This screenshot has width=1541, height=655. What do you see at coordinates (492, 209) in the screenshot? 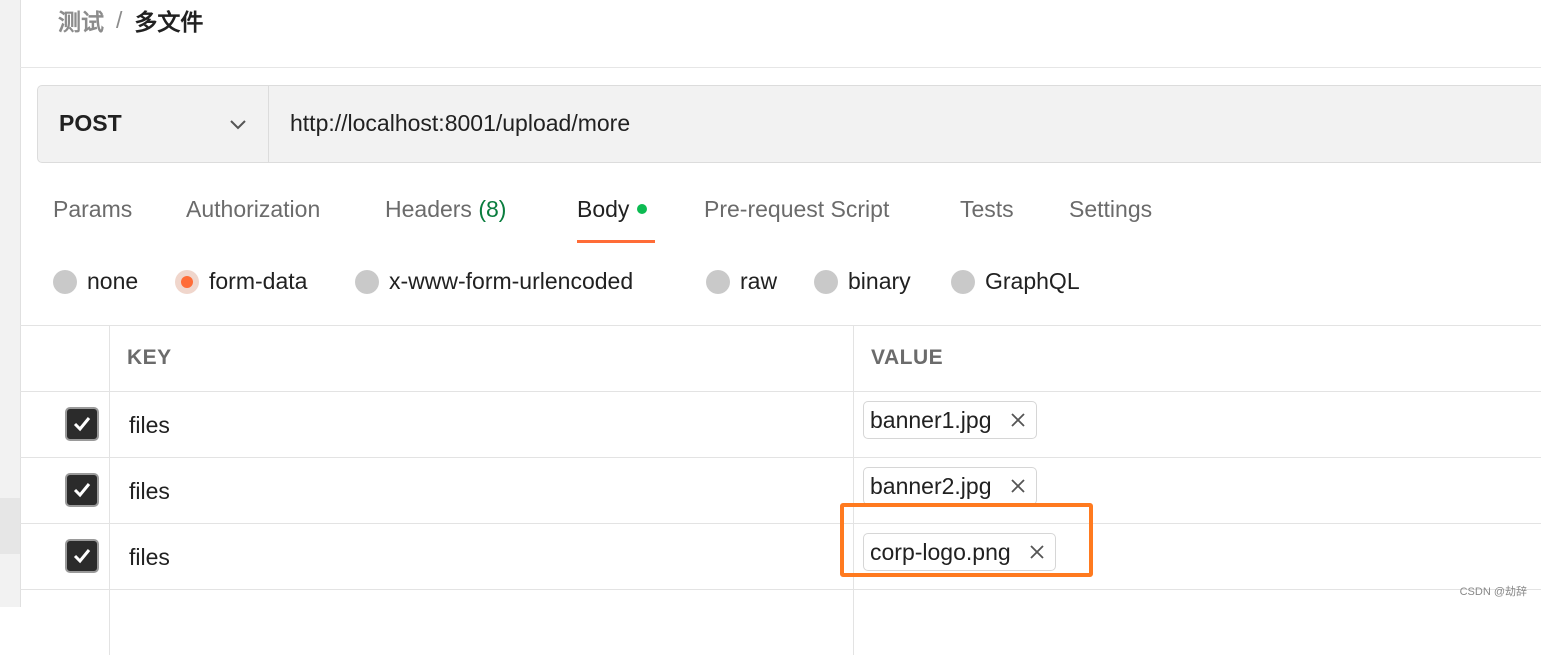
I see `headers-count: (8)` at bounding box center [492, 209].